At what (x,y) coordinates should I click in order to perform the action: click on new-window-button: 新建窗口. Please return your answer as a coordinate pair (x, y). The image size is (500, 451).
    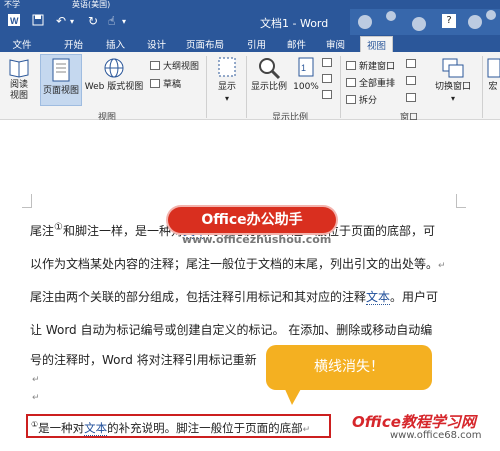
    Looking at the image, I should click on (370, 65).